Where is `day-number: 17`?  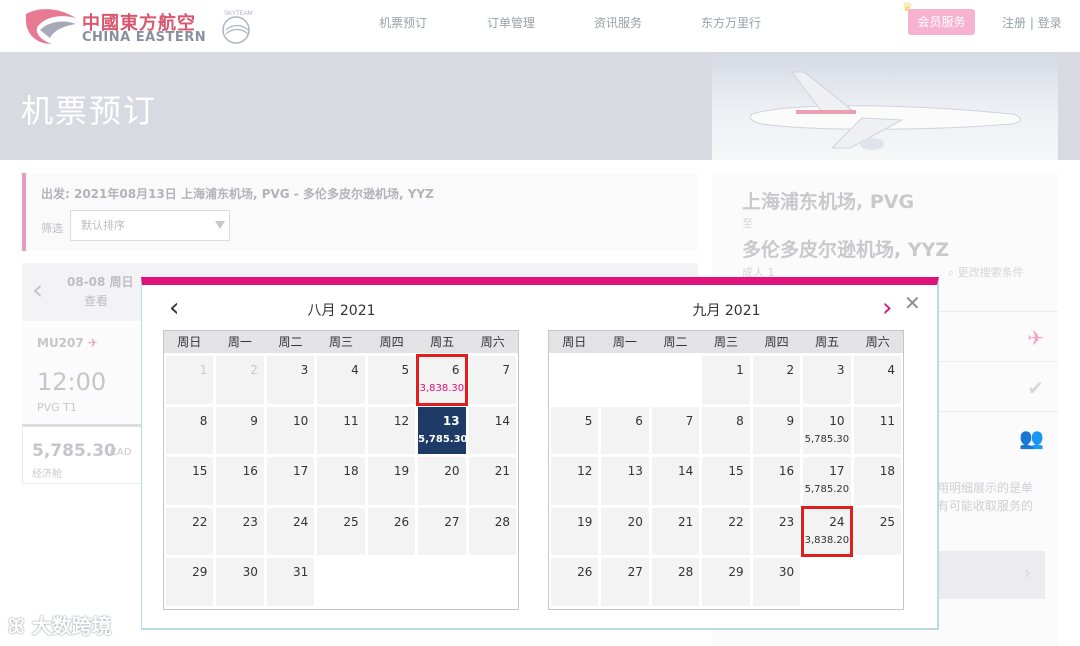 day-number: 17 is located at coordinates (301, 471).